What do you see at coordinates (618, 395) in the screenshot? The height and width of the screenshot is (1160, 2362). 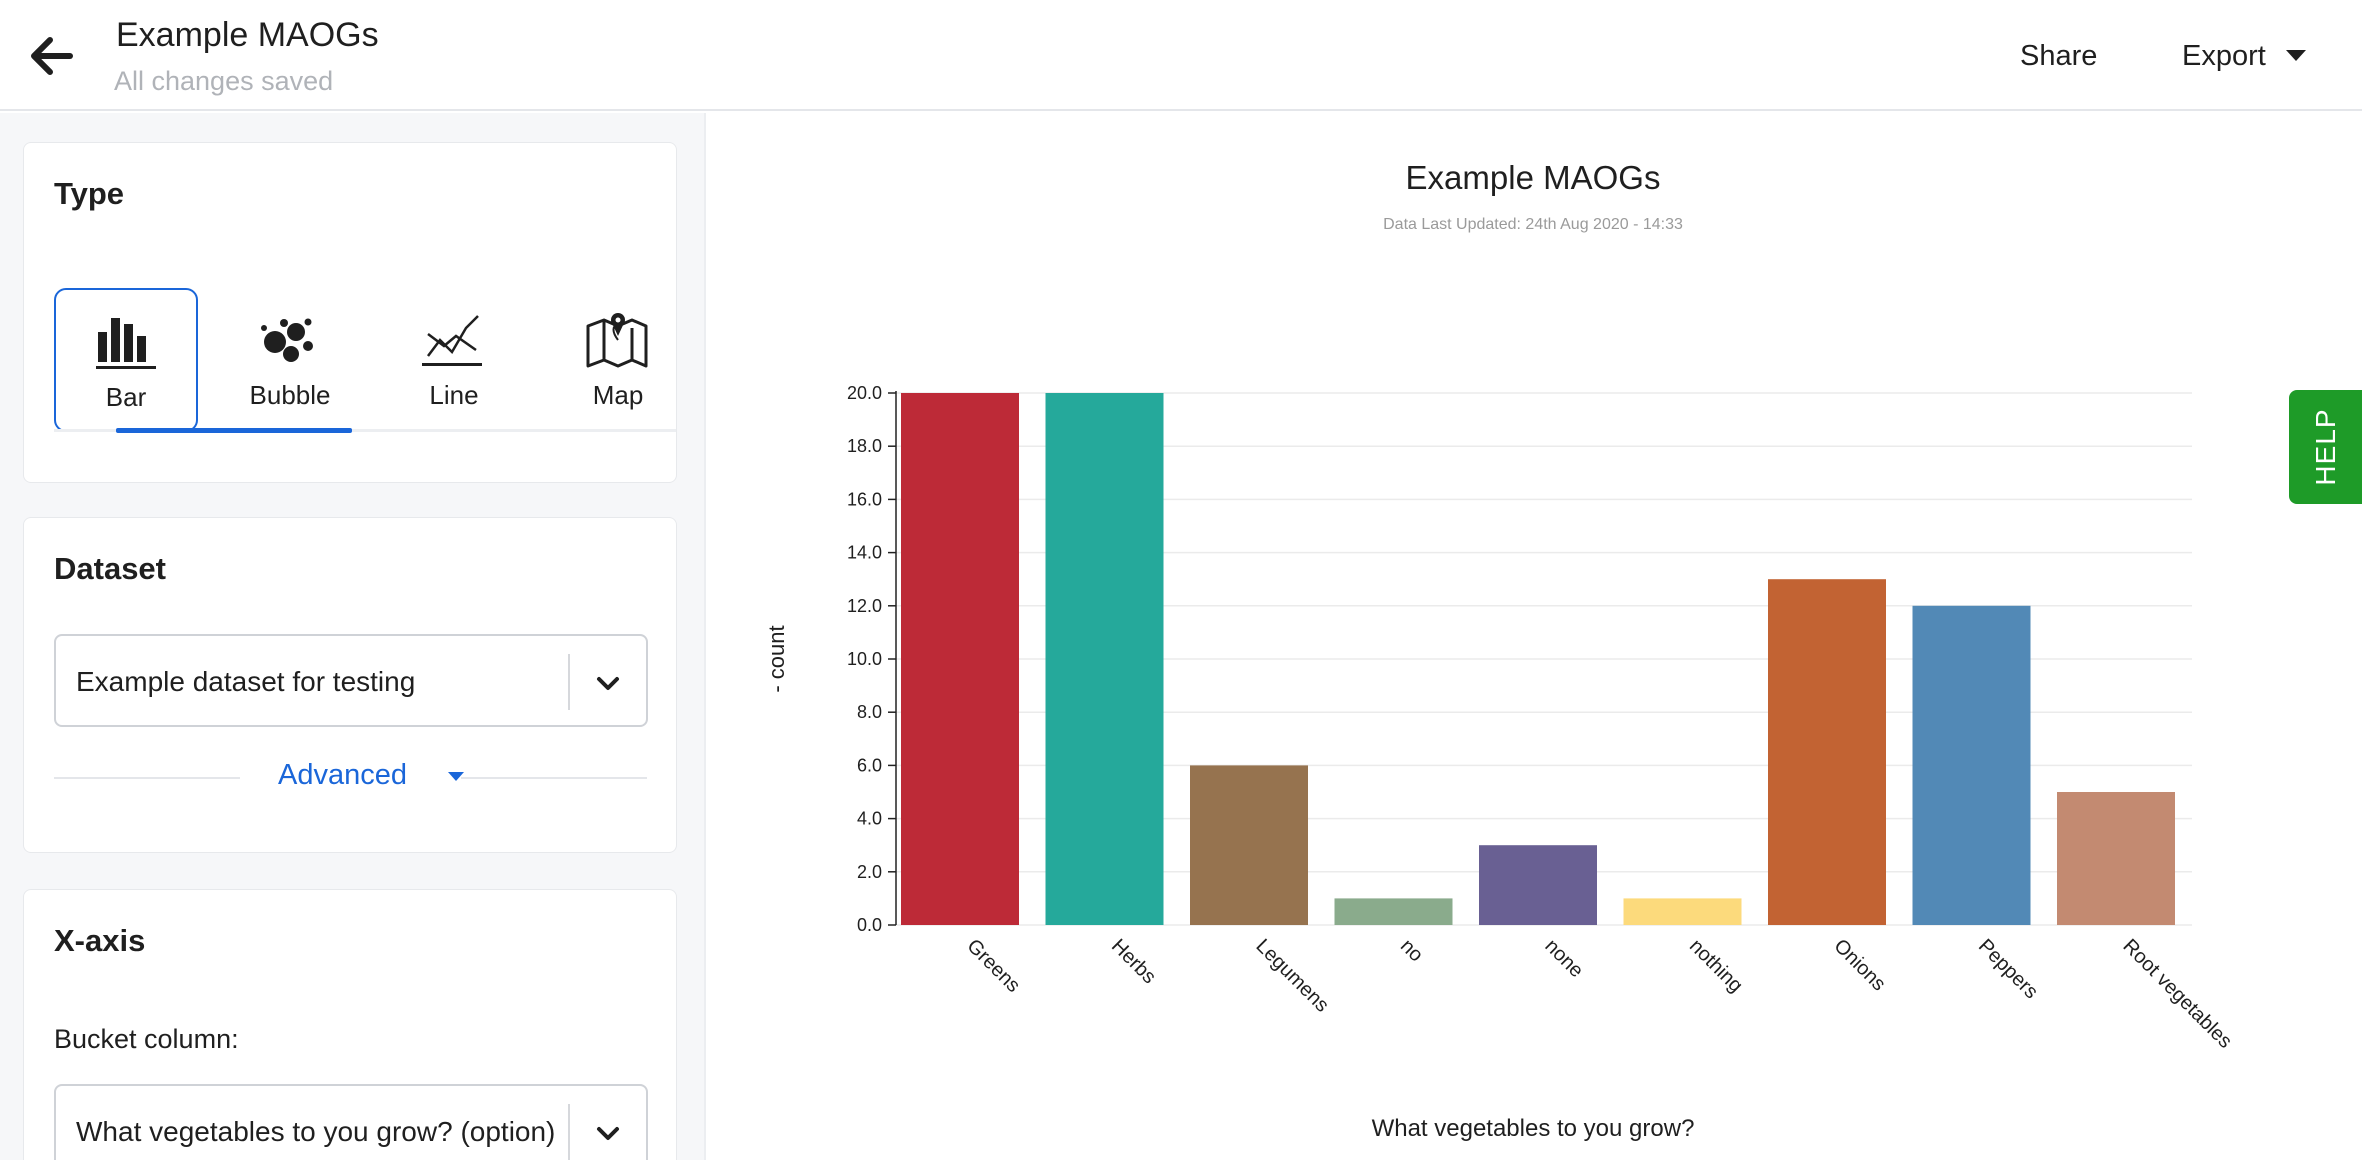 I see `chart-type-label: Map` at bounding box center [618, 395].